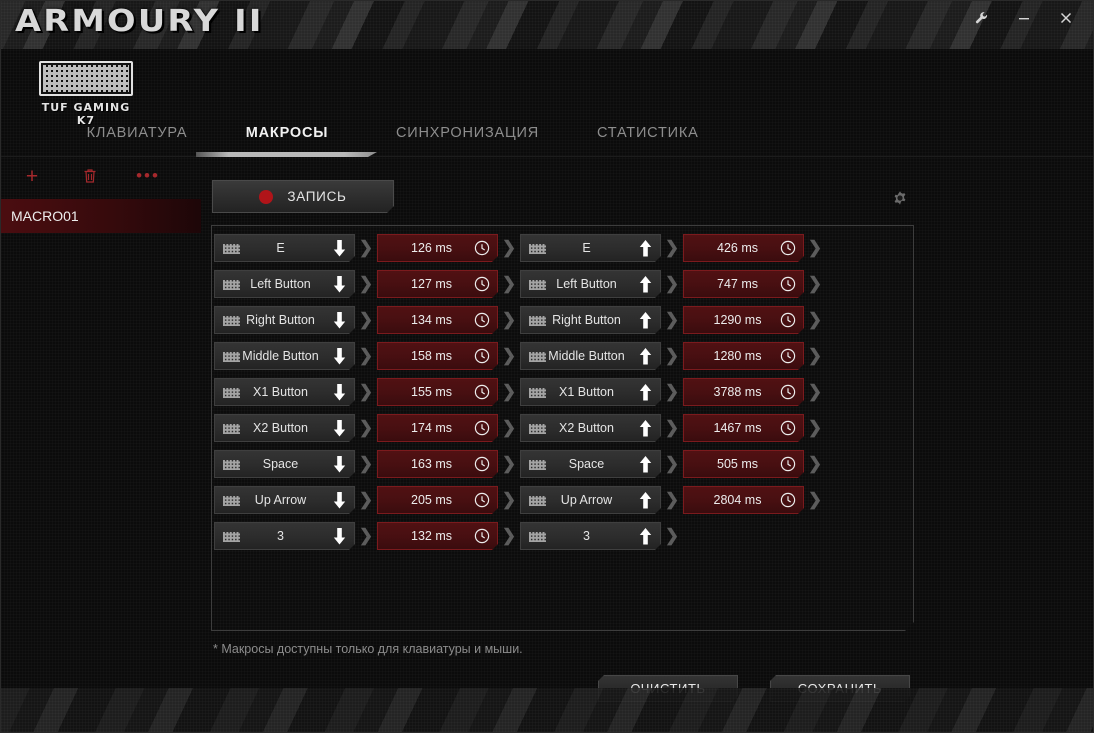 This screenshot has width=1094, height=733. I want to click on minimize-icon, so click(1024, 18).